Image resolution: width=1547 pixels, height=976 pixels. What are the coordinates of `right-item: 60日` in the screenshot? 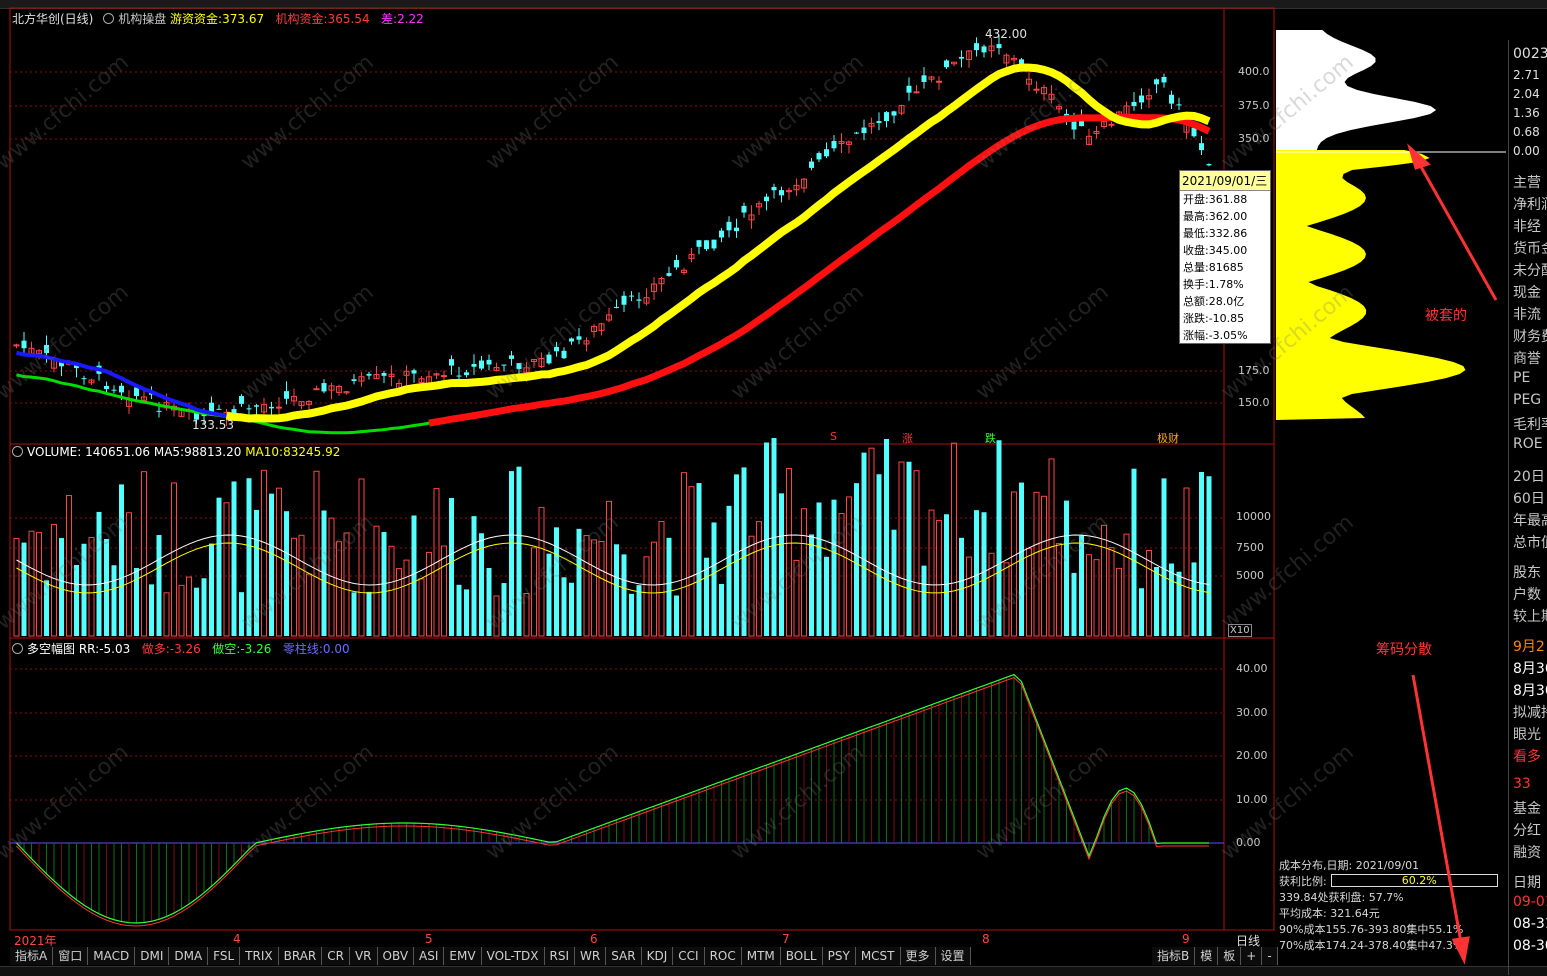 It's located at (1529, 498).